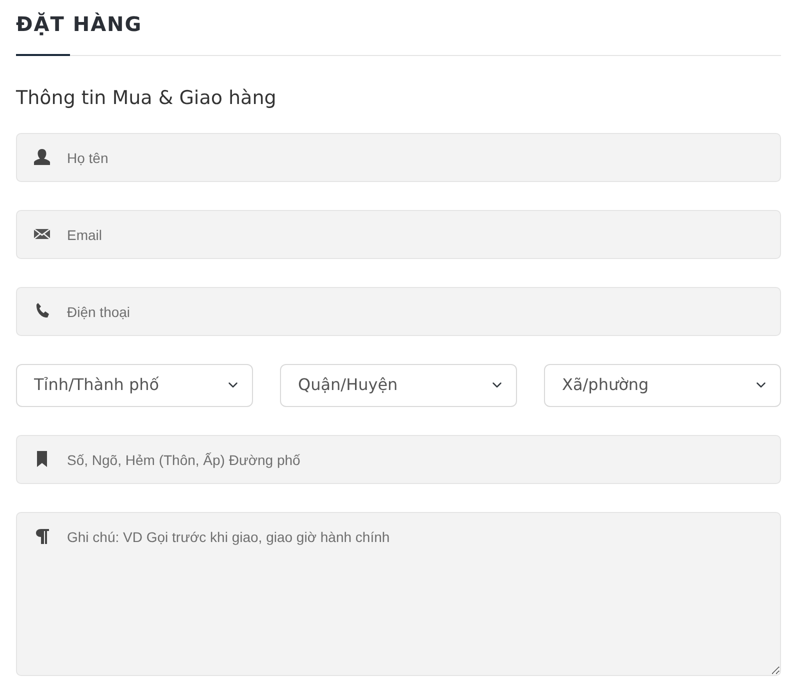 The image size is (800, 699). What do you see at coordinates (398, 459) in the screenshot?
I see `address-field: Số, Ngõ, Hẻm (Thôn, Ấp) Đường phố` at bounding box center [398, 459].